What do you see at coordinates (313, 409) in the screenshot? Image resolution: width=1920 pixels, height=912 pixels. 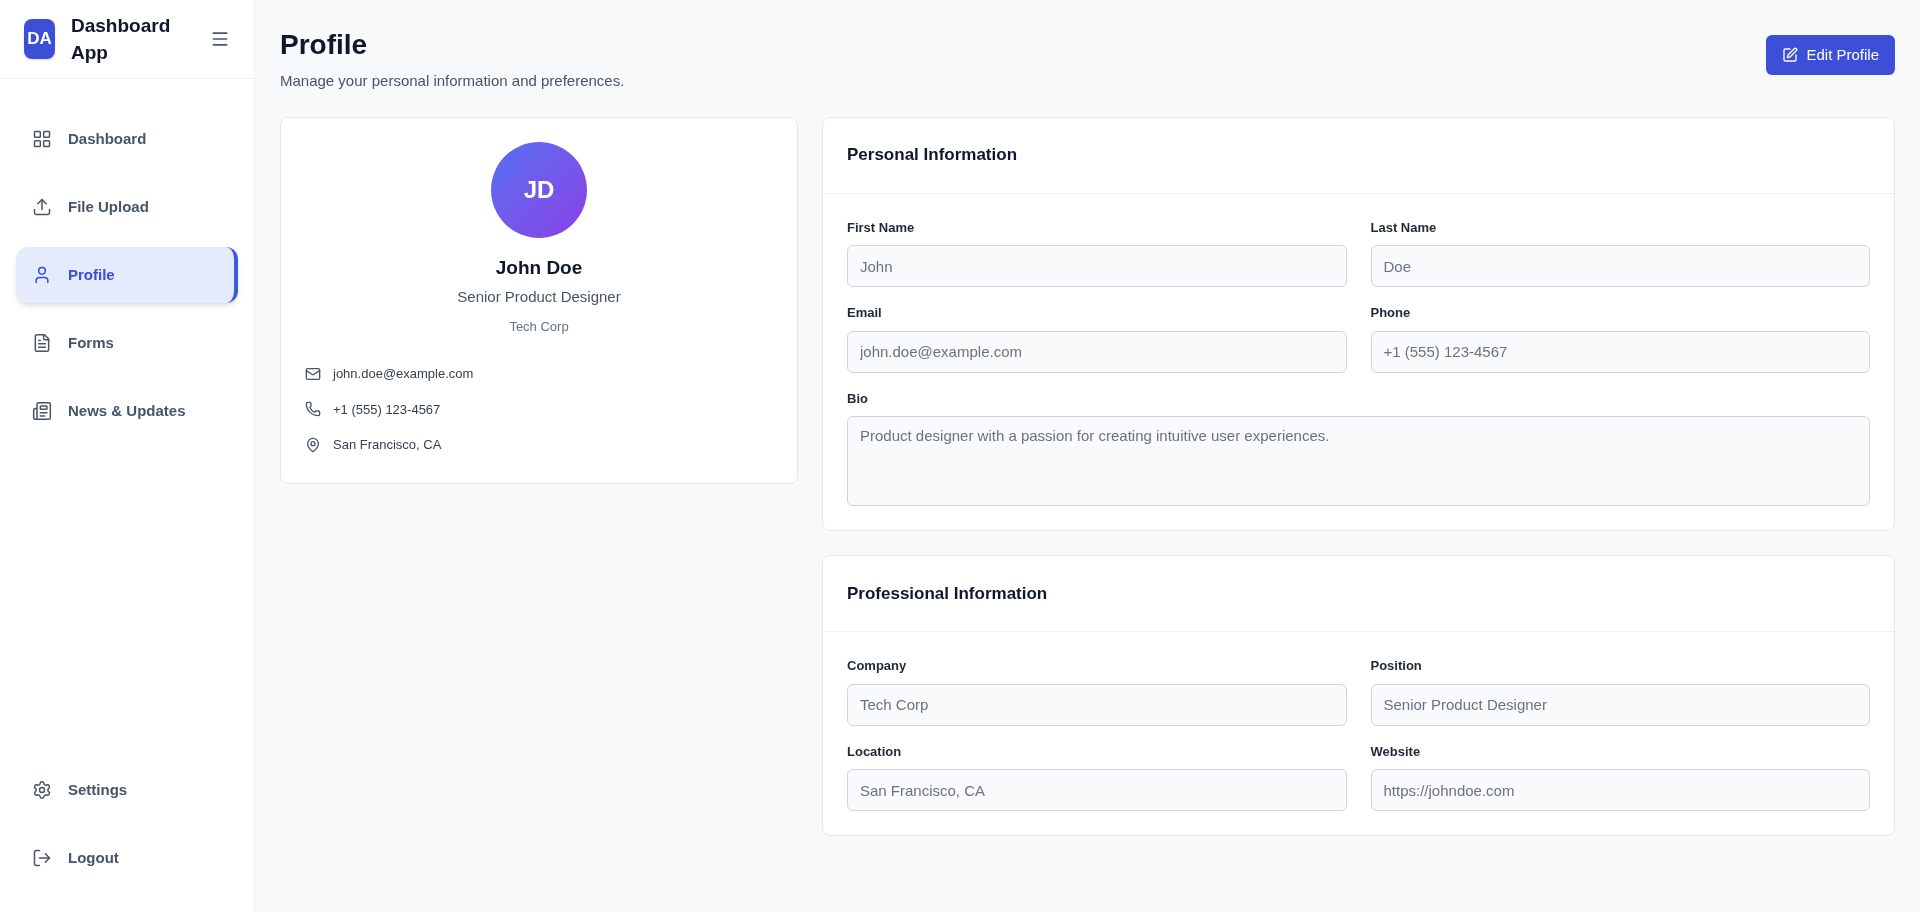 I see `phone-icon` at bounding box center [313, 409].